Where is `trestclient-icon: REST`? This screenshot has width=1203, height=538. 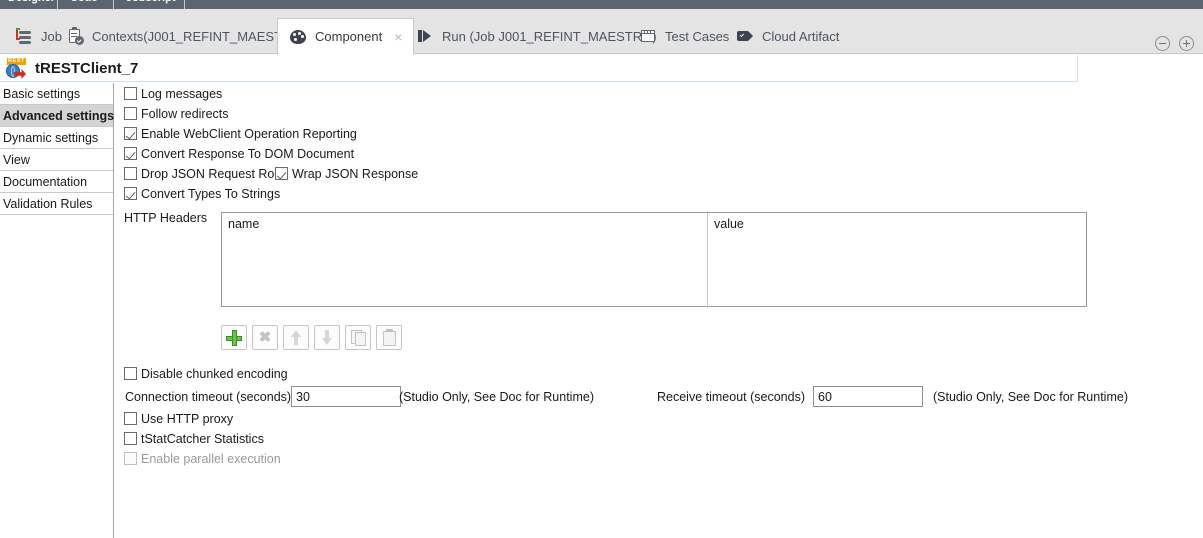 trestclient-icon: REST is located at coordinates (16, 68).